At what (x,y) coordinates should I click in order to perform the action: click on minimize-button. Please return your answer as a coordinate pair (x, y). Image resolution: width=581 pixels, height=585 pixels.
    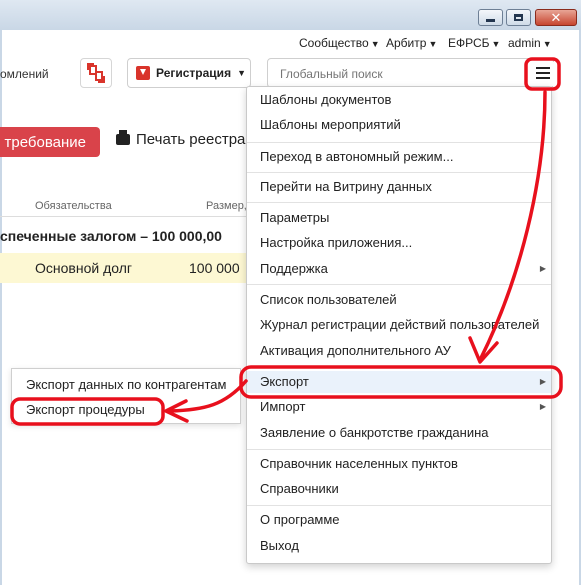
    Looking at the image, I should click on (490, 17).